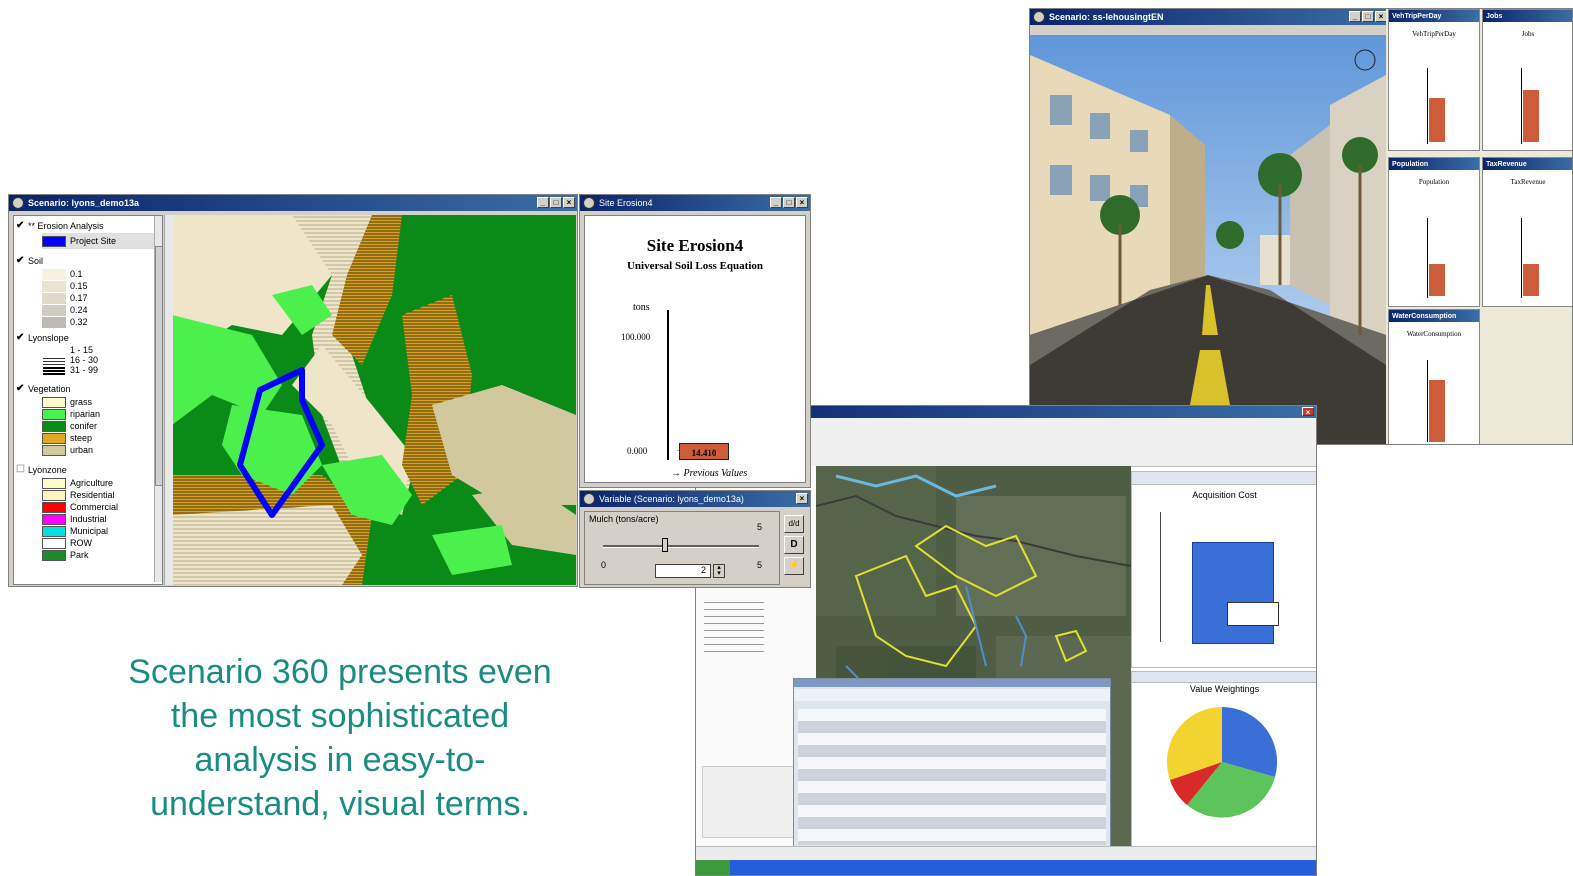 Image resolution: width=1573 pixels, height=876 pixels. I want to click on acquisition-bar, so click(1233, 593).